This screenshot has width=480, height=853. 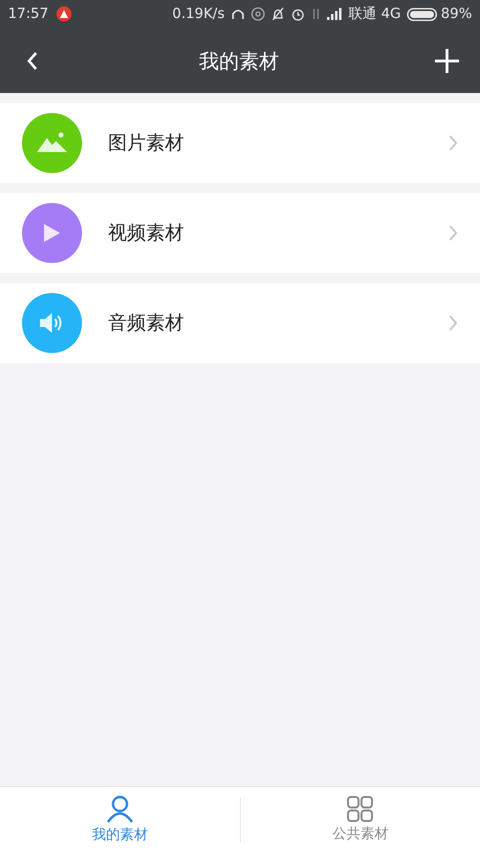 I want to click on tab: 我的素材, so click(x=120, y=820).